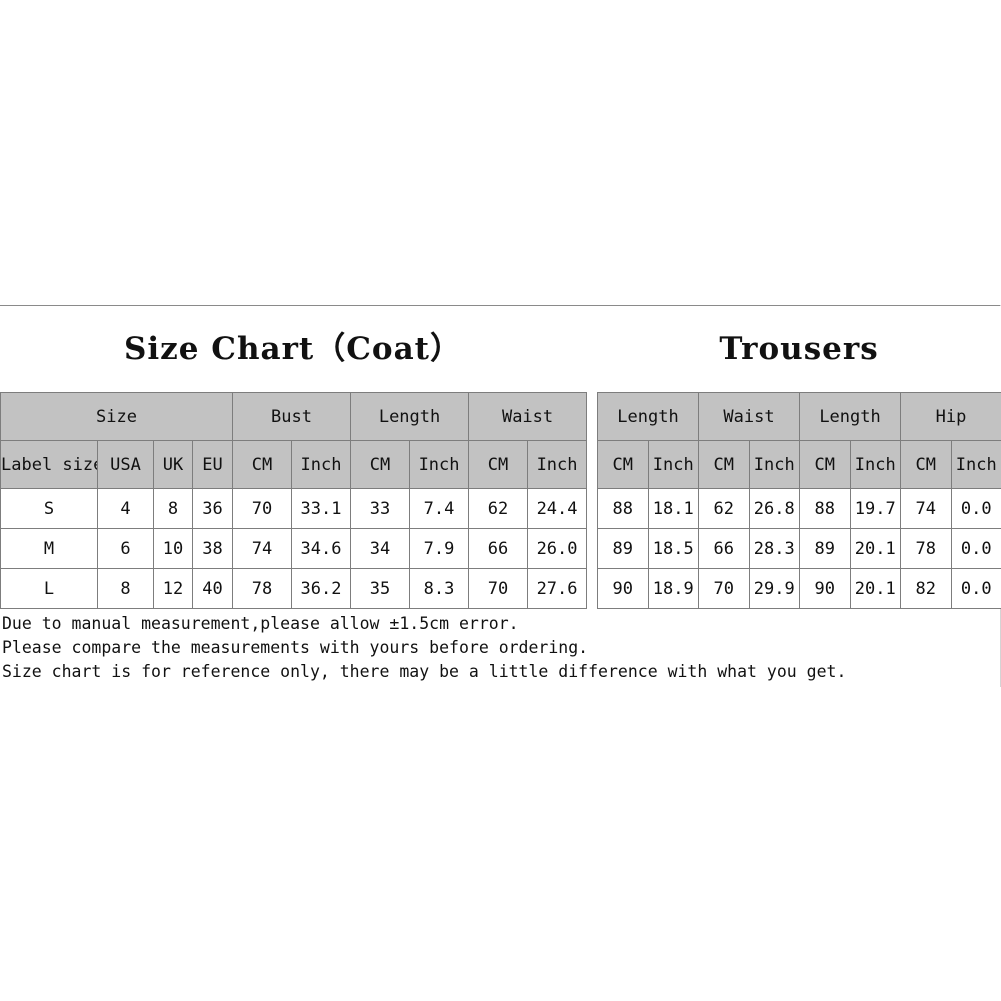 The image size is (1001, 1001). Describe the element at coordinates (557, 548) in the screenshot. I see `cell: 26.0` at that location.